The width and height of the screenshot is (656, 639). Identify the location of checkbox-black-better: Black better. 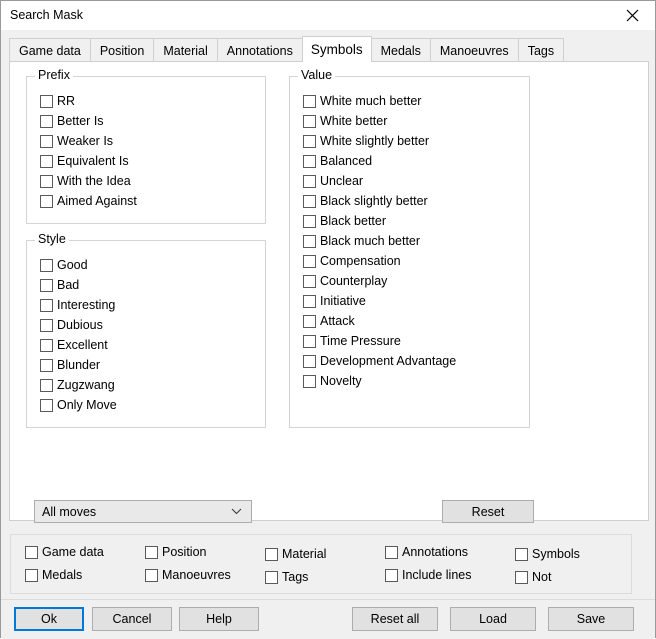
(379, 221).